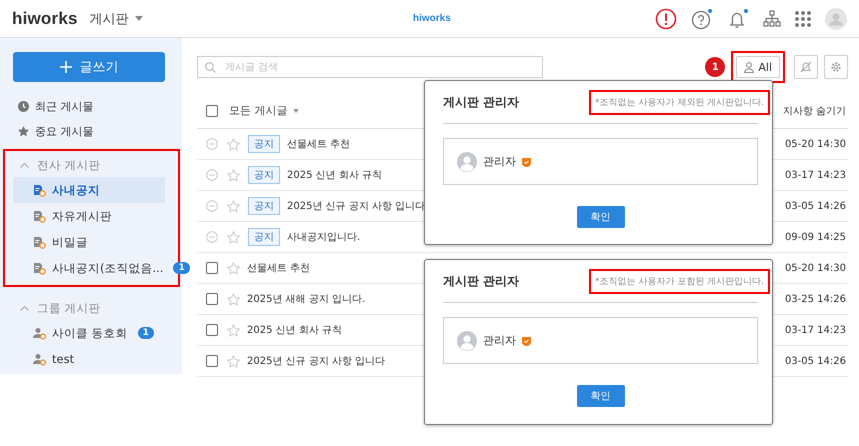  I want to click on board-item: 사내공지, so click(89, 190).